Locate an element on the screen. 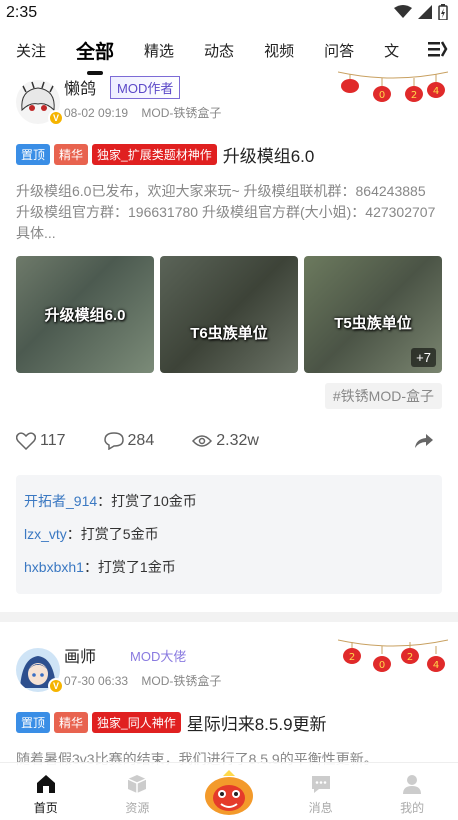 The image size is (458, 820). author-block: 懒鸽 MOD作者 08-02 09:19 MOD-铁锈盒子 is located at coordinates (147, 97).